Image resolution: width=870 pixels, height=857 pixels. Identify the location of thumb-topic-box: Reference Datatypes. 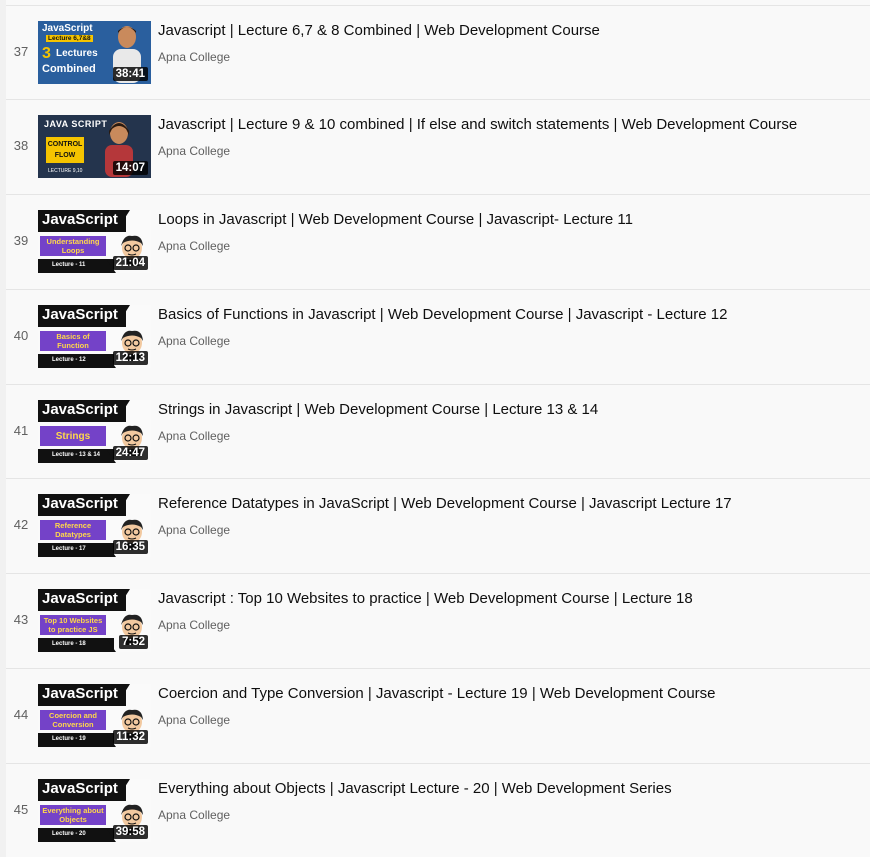
(73, 530).